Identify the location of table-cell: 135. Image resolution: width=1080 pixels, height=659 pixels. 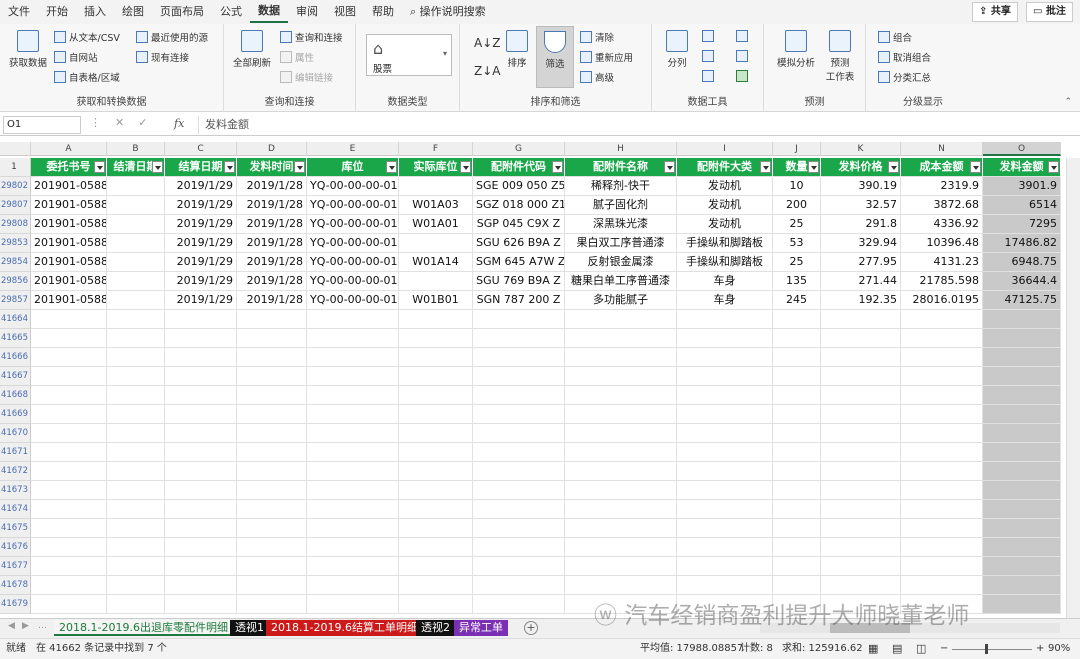
(797, 281).